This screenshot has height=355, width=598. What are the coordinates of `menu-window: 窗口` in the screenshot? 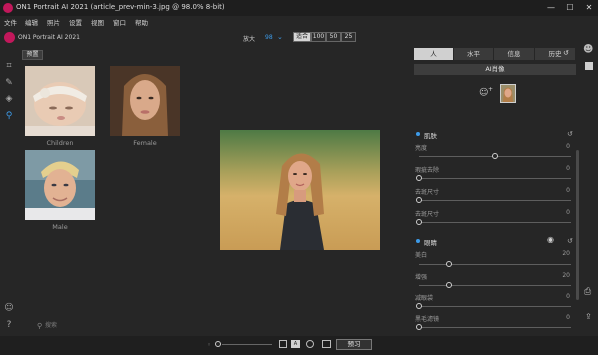 It's located at (119, 22).